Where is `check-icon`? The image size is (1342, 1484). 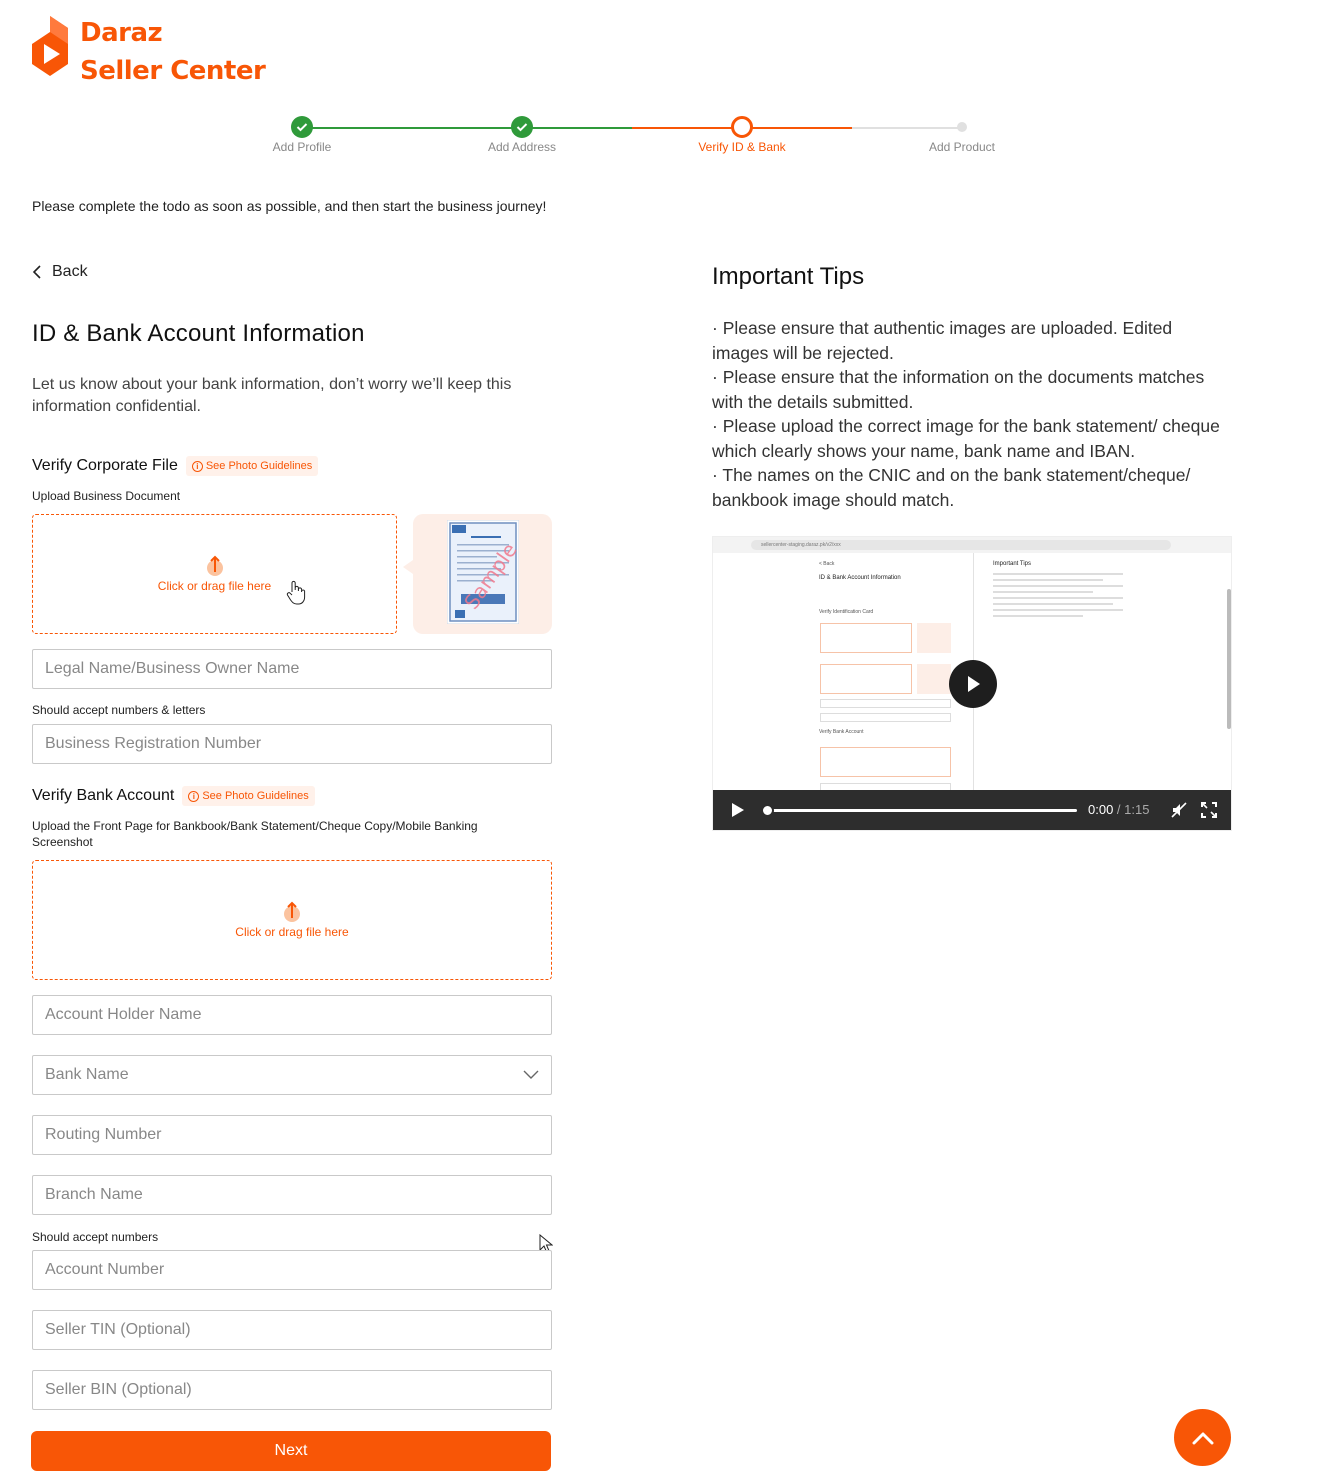 check-icon is located at coordinates (522, 127).